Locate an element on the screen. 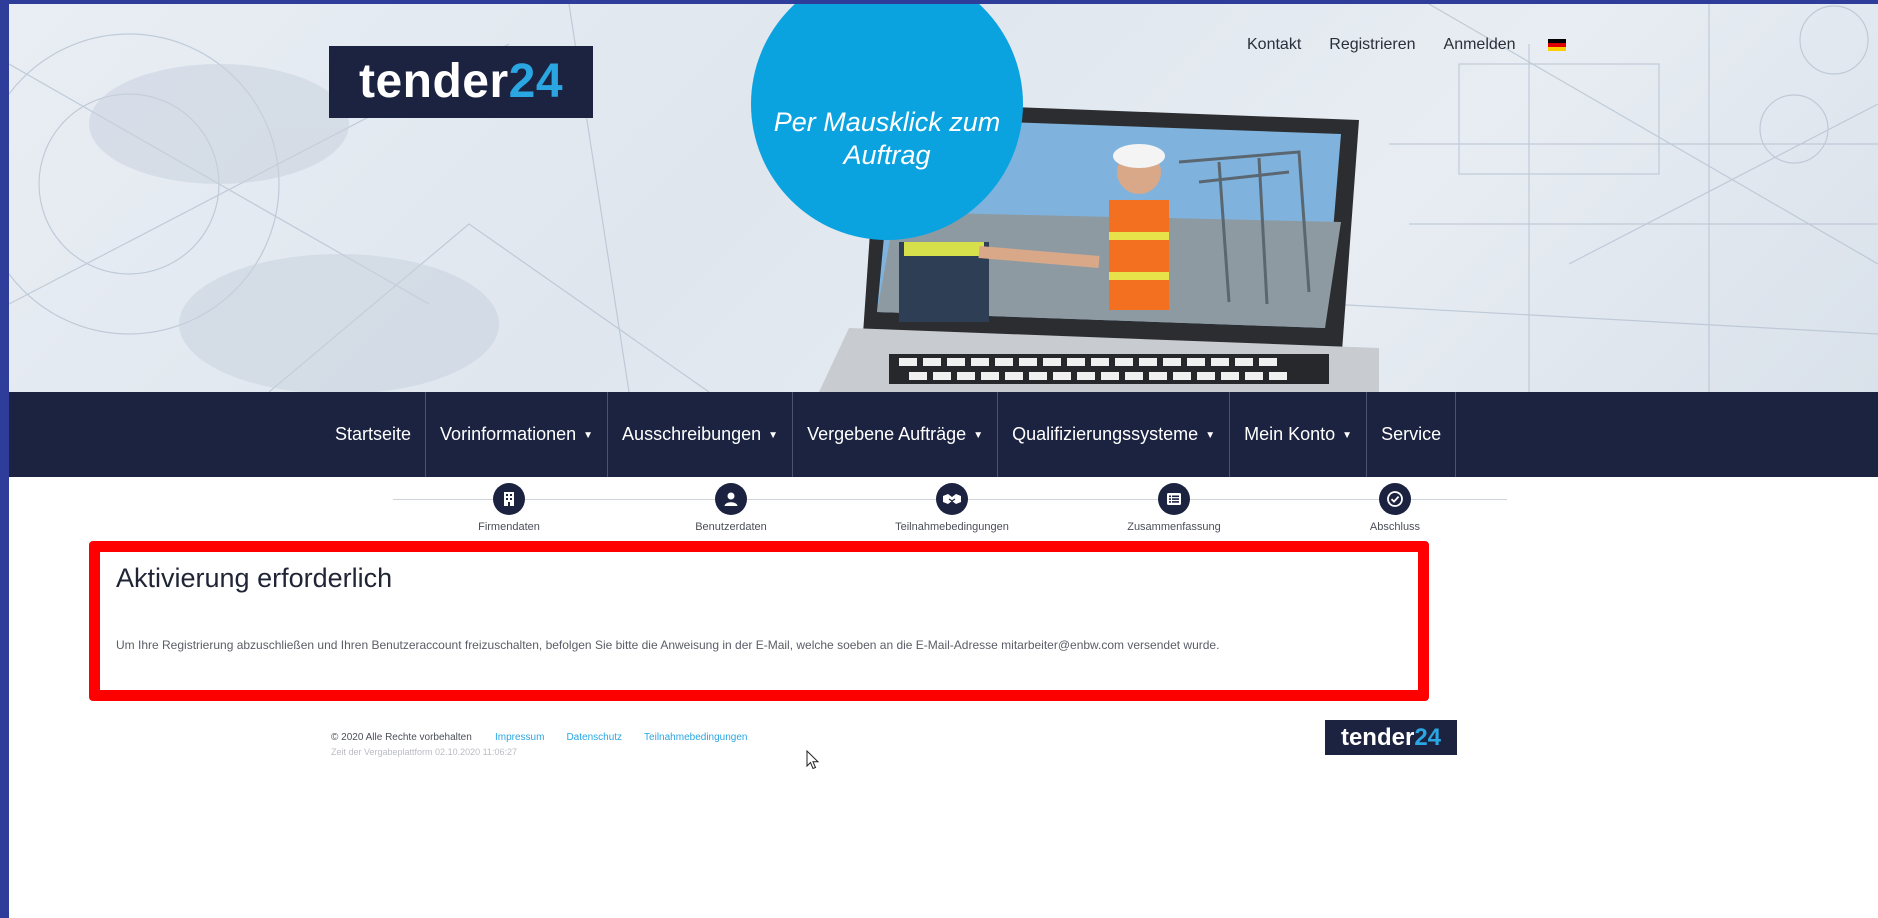 Image resolution: width=1878 pixels, height=918 pixels. slogan-text: Per Mausklick zum Auftrag is located at coordinates (887, 138).